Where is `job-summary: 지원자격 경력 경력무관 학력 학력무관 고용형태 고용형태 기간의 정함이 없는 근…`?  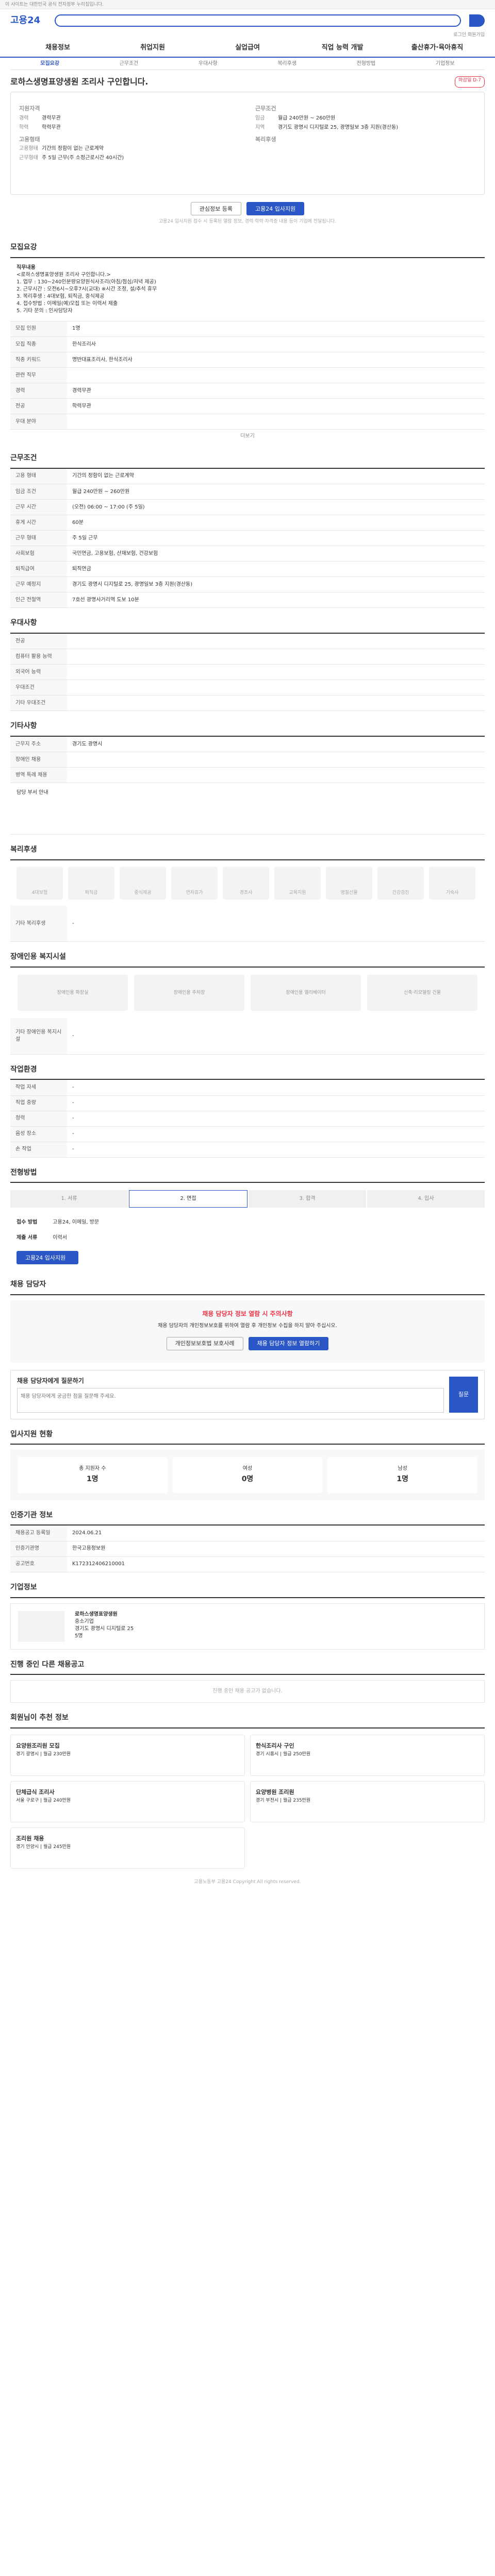
job-summary: 지원자격 경력 경력무관 학력 학력무관 고용형태 고용형태 기간의 정함이 없는 근… is located at coordinates (247, 143).